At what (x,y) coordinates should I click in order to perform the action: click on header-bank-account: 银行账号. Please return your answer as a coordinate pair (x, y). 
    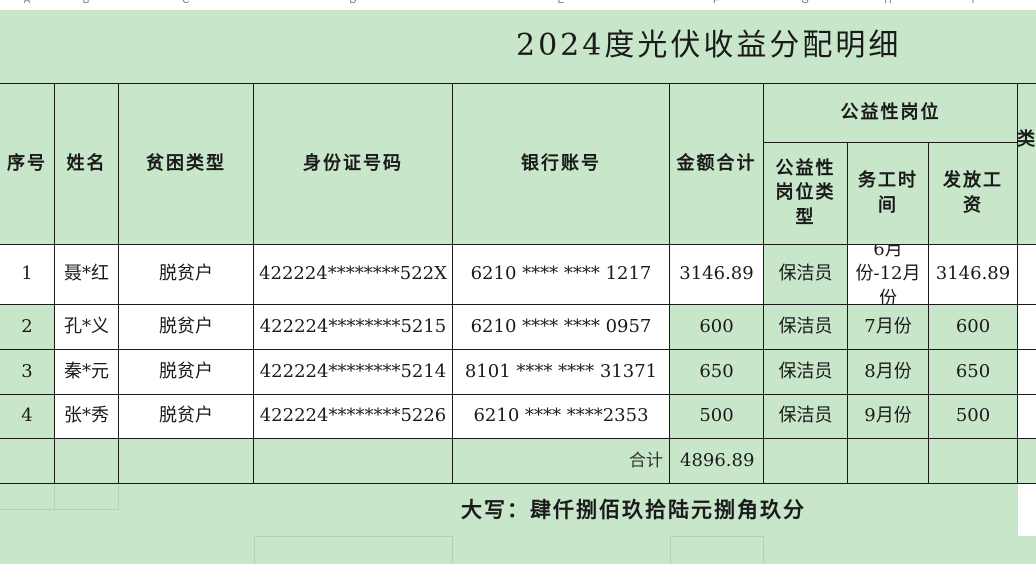
    Looking at the image, I should click on (561, 164).